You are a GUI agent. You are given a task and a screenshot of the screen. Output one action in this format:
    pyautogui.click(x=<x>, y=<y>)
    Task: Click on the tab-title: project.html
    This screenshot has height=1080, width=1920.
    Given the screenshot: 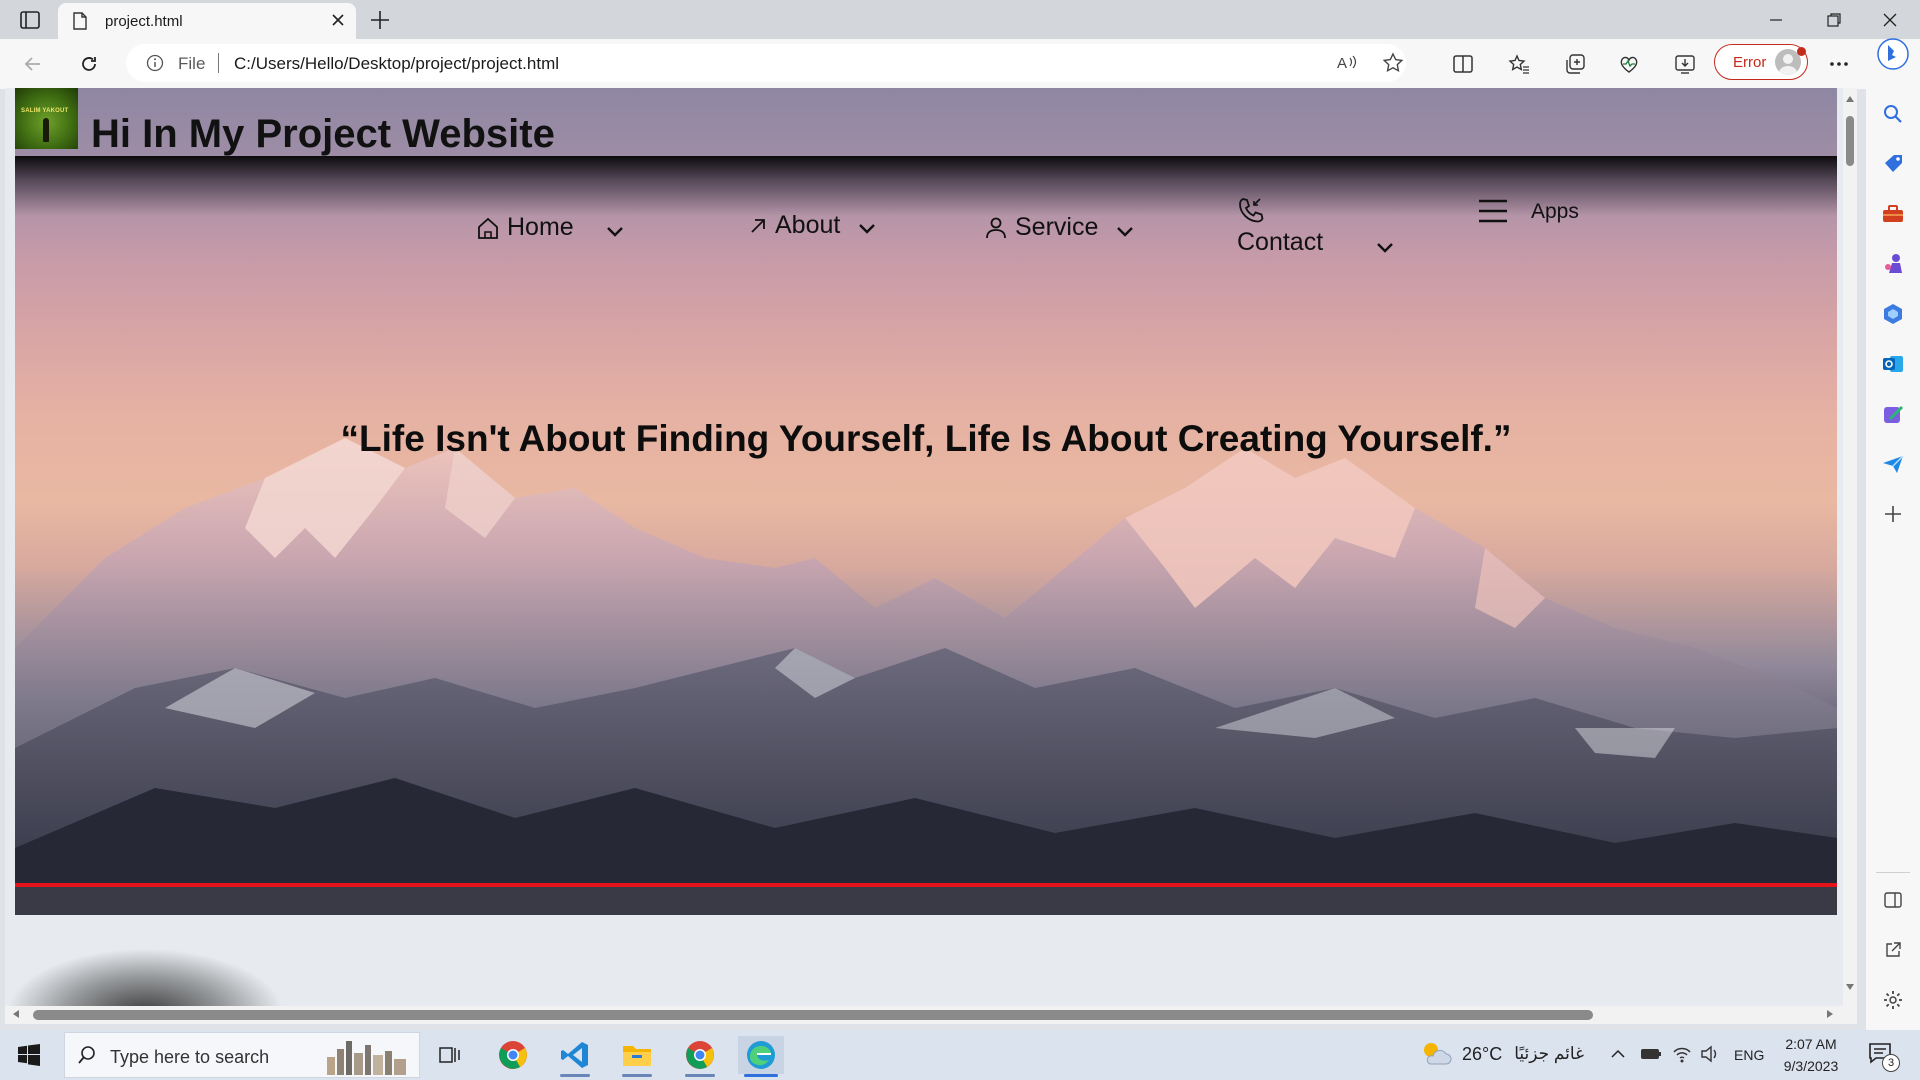 What is the action you would take?
    pyautogui.click(x=144, y=21)
    